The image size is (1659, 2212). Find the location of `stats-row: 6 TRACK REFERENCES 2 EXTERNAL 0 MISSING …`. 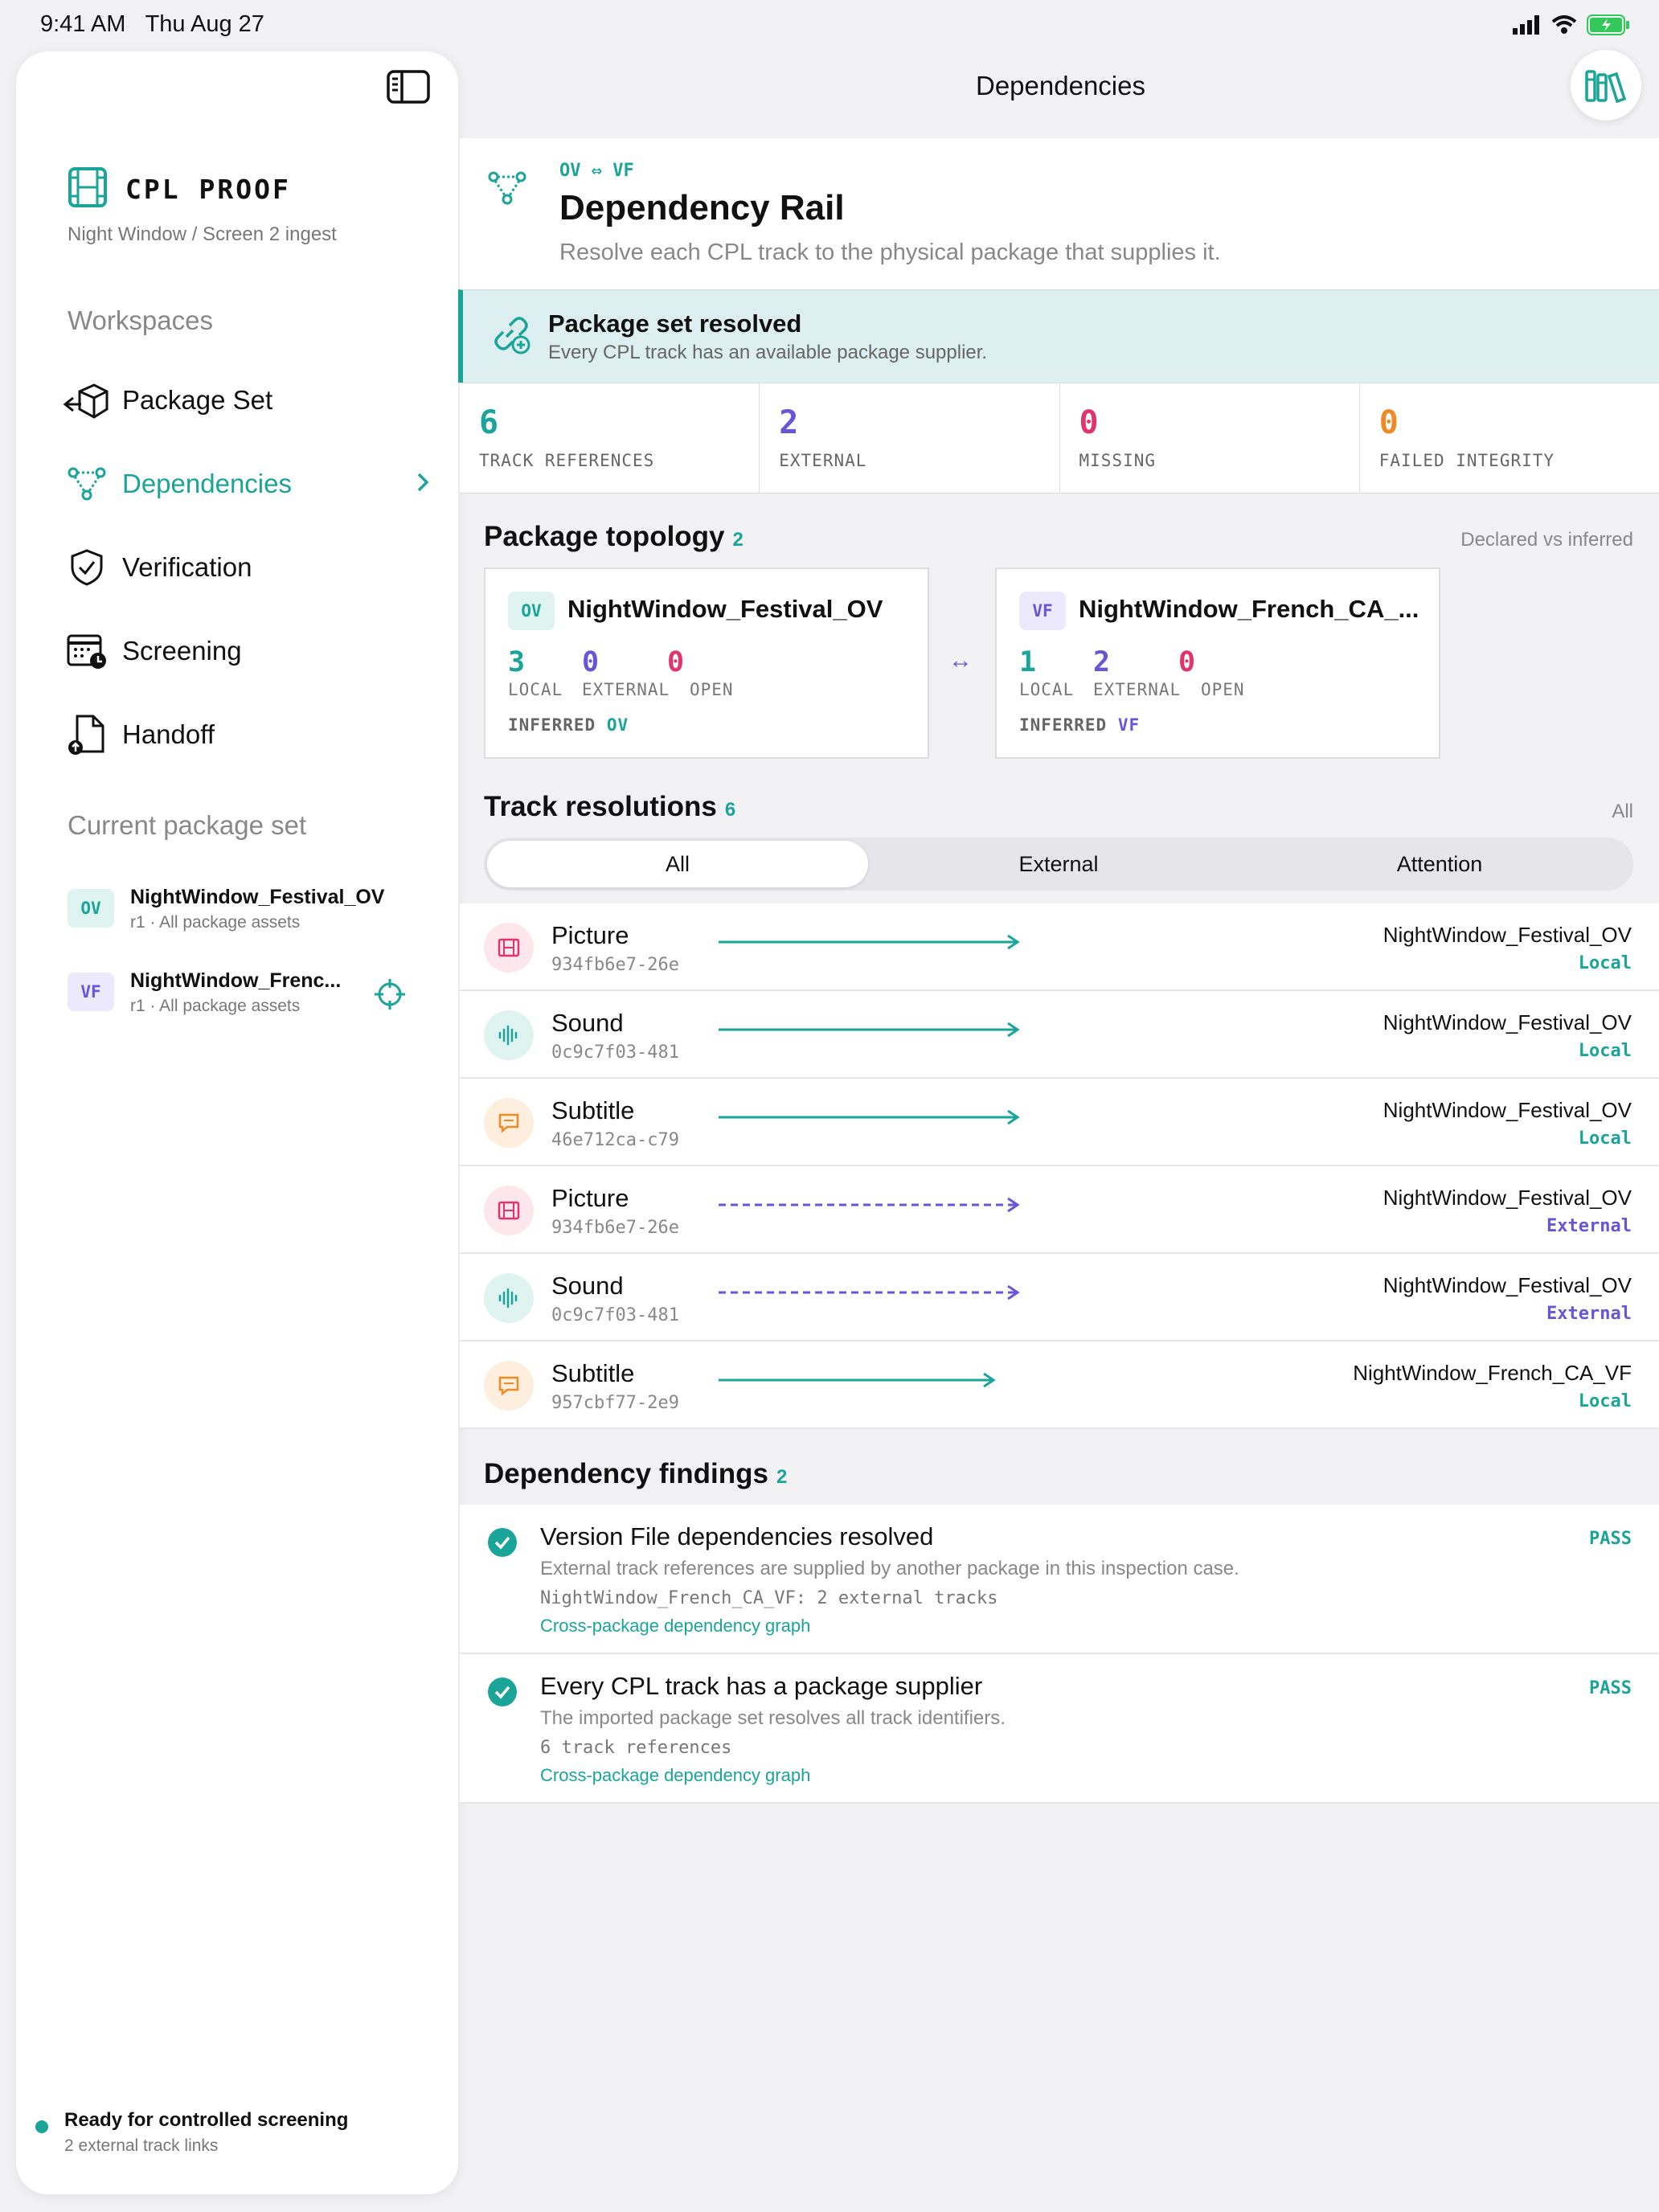

stats-row: 6 TRACK REFERENCES 2 EXTERNAL 0 MISSING … is located at coordinates (1059, 438).